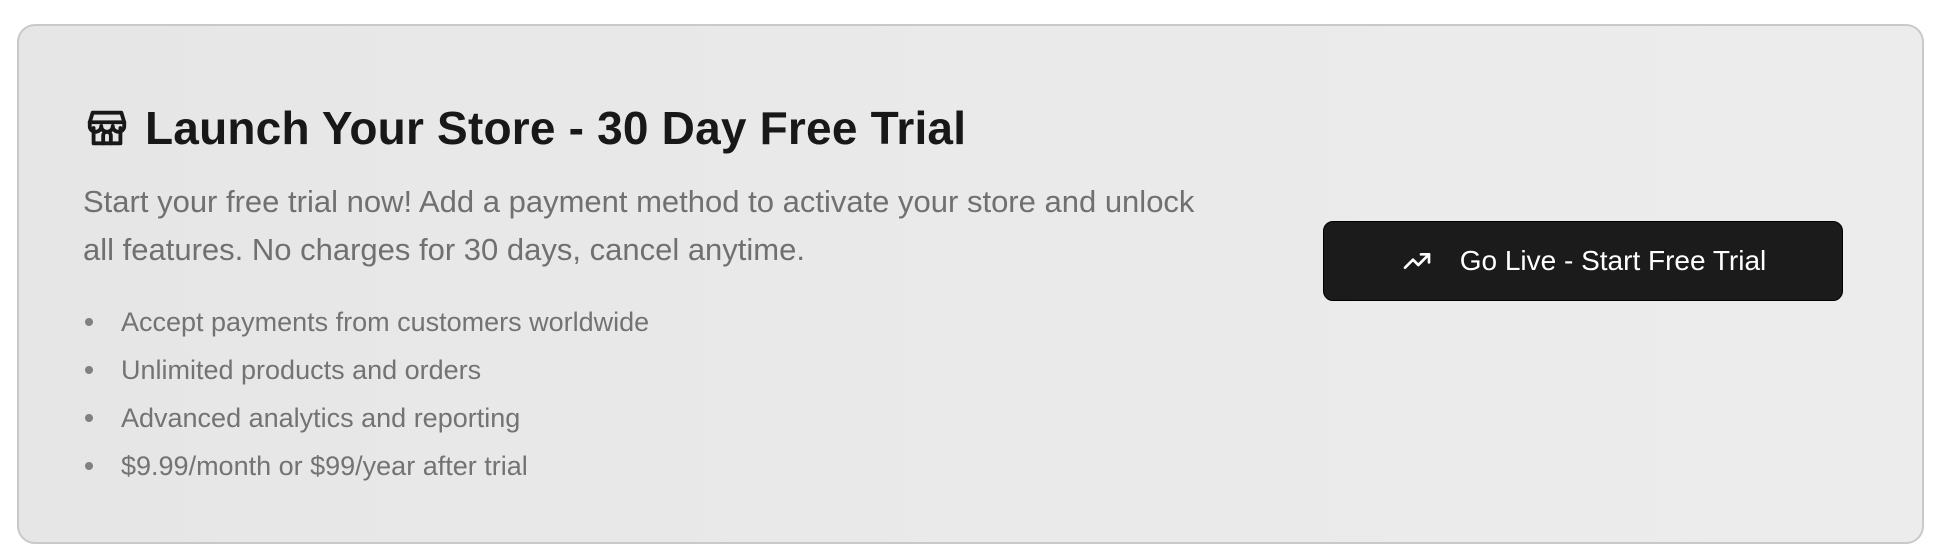 The image size is (1934, 554). Describe the element at coordinates (1417, 261) in the screenshot. I see `trending-up-icon` at that location.